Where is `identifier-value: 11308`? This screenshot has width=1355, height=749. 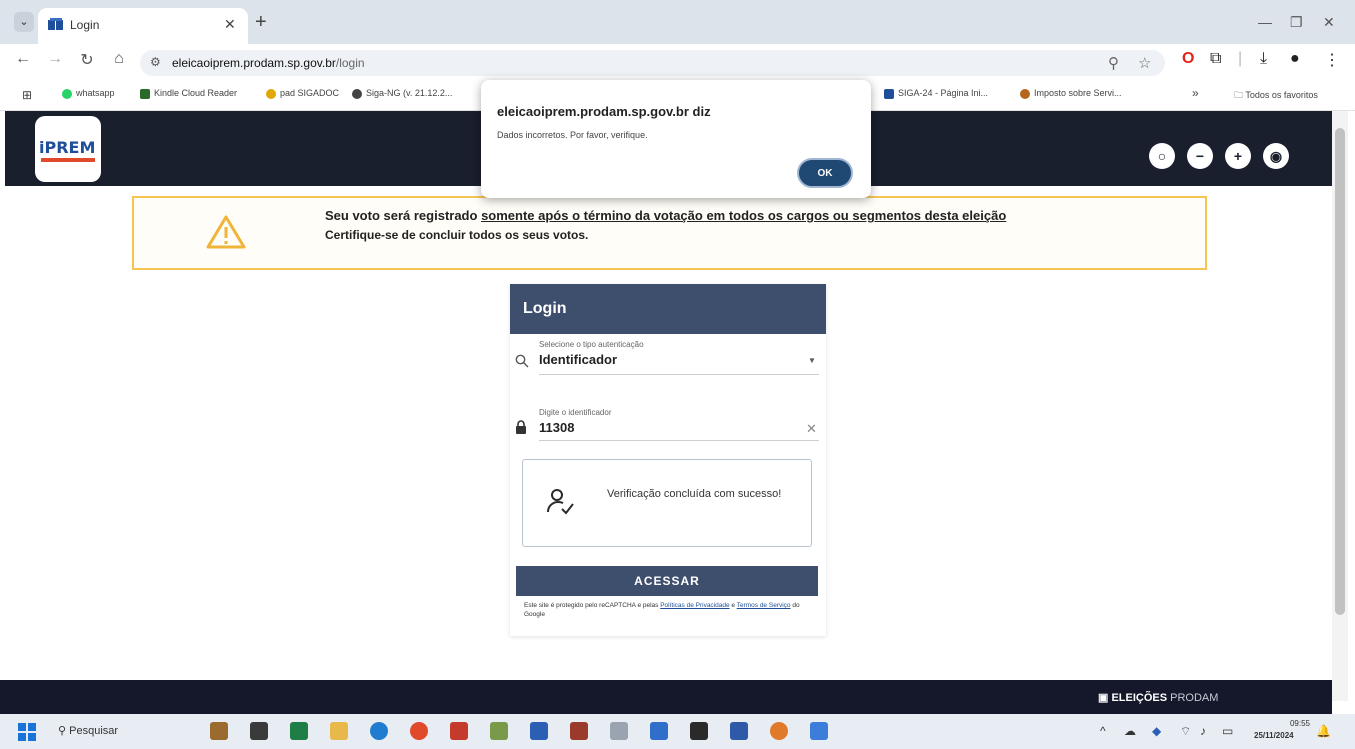 identifier-value: 11308 is located at coordinates (556, 427).